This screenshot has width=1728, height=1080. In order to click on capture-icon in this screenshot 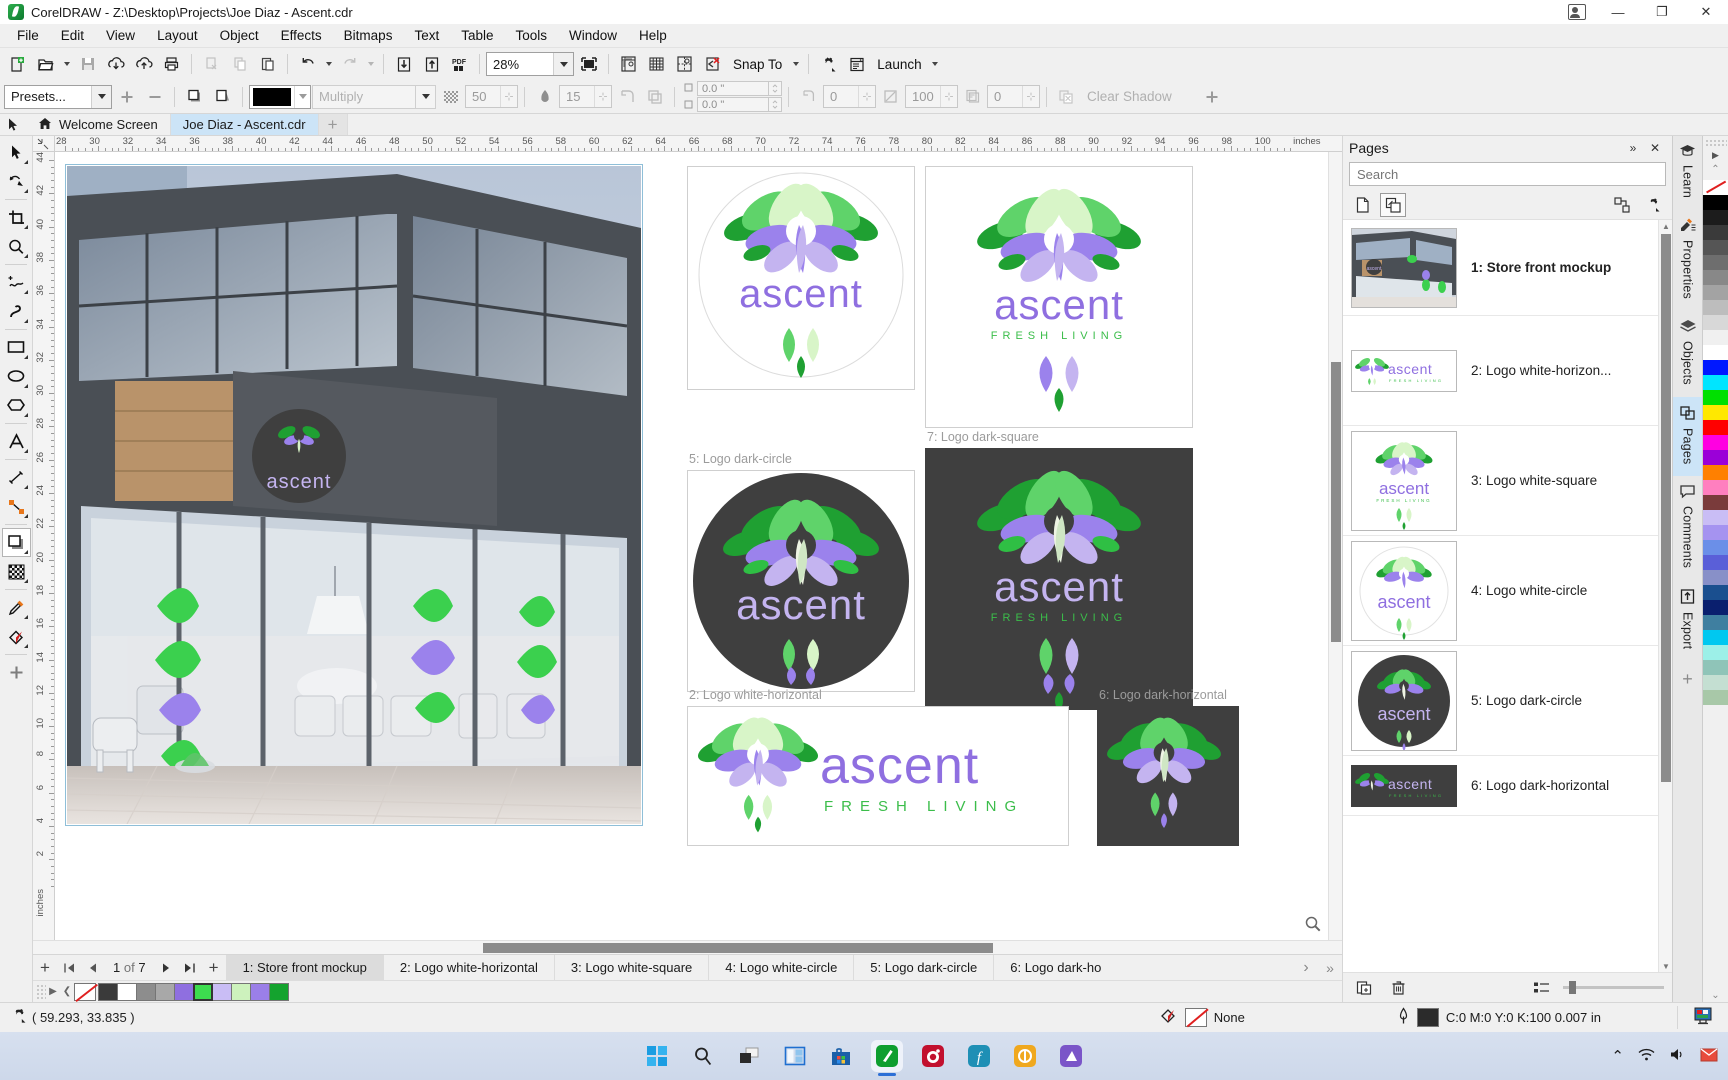, I will do `click(1025, 1056)`.